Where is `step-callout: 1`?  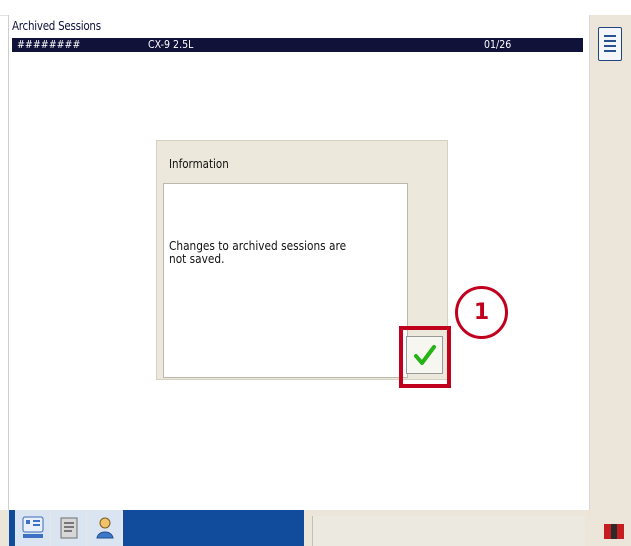
step-callout: 1 is located at coordinates (481, 312).